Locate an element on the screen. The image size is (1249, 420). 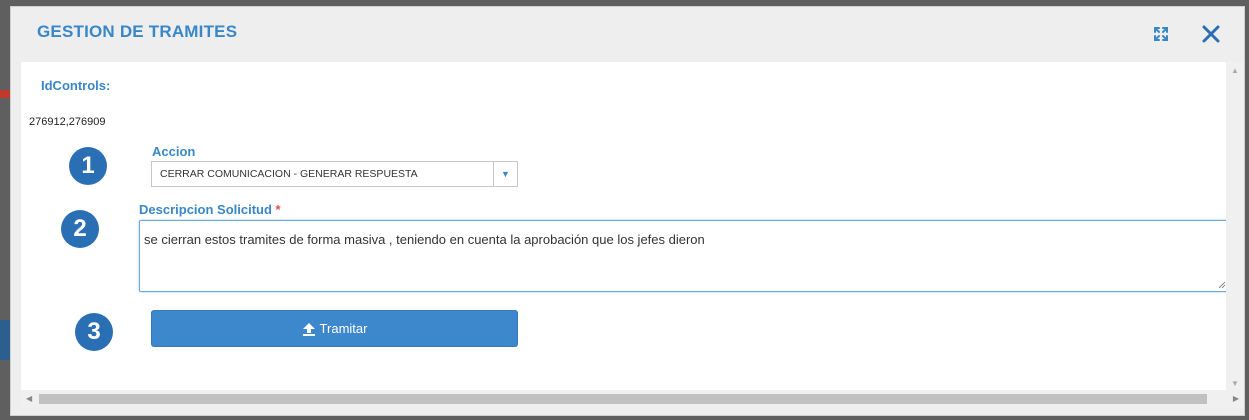
accion-label: Accion is located at coordinates (174, 151).